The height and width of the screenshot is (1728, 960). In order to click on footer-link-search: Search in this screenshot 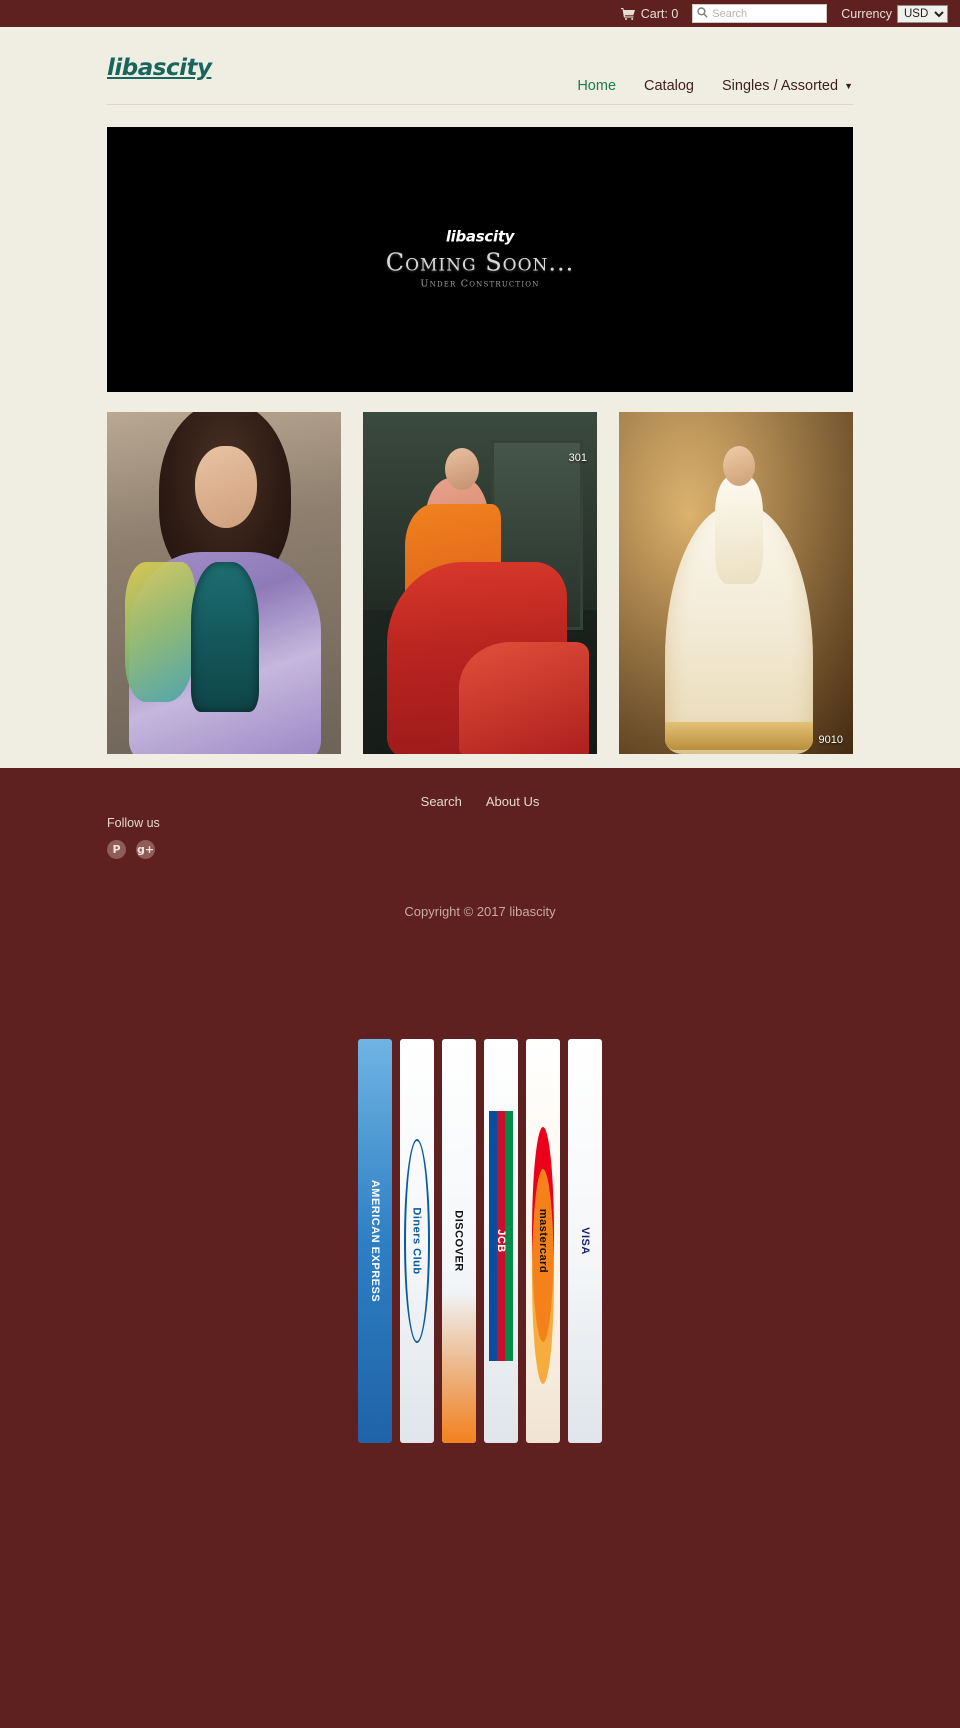, I will do `click(441, 801)`.